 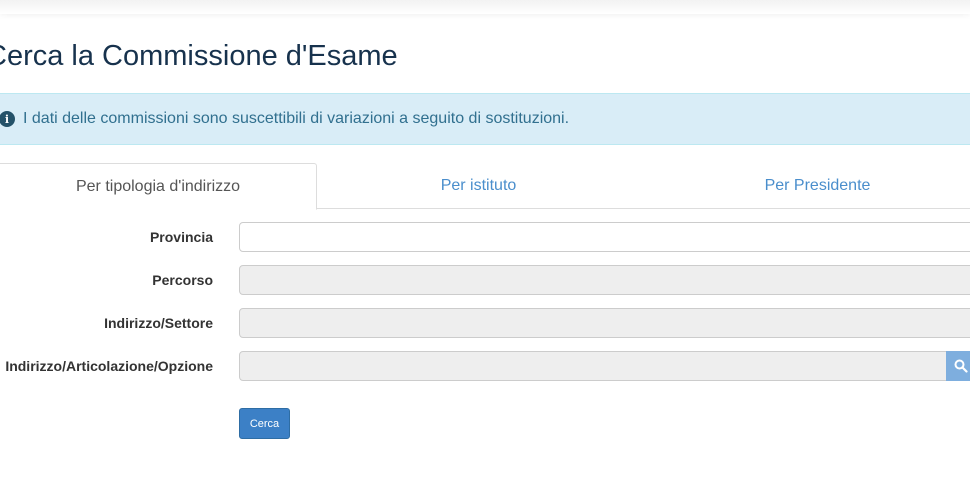 I want to click on form-row-indirizzo-articolazione: Indirizzo/Articolazione/Opzione, so click(x=485, y=366).